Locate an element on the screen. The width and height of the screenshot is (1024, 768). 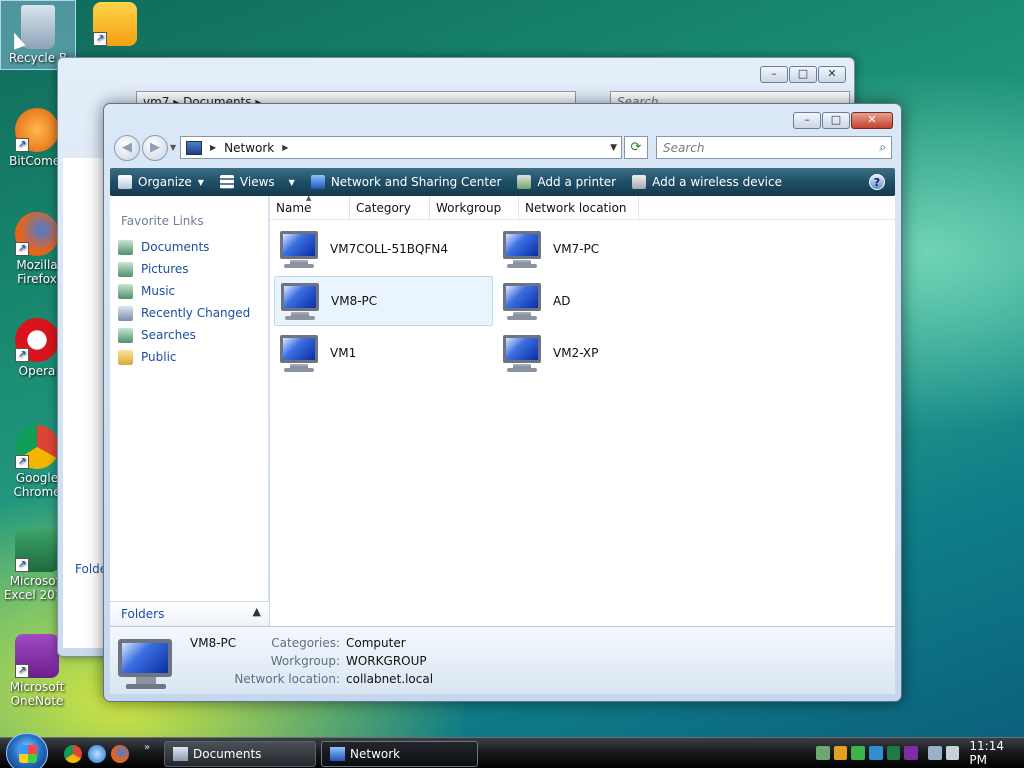
back-caption-buttons: – □ ✕ is located at coordinates (803, 74).